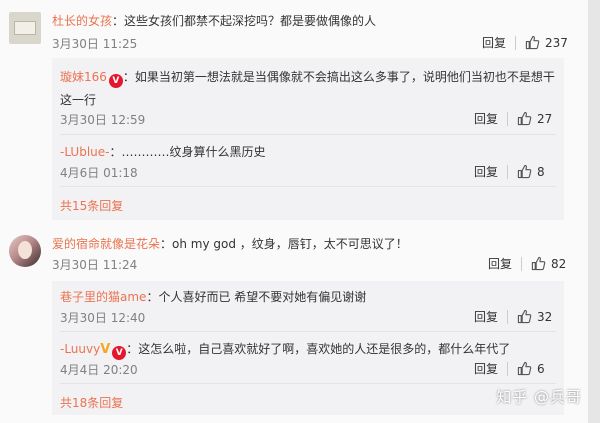 The width and height of the screenshot is (600, 423). What do you see at coordinates (556, 42) in the screenshot?
I see `like-count: 237` at bounding box center [556, 42].